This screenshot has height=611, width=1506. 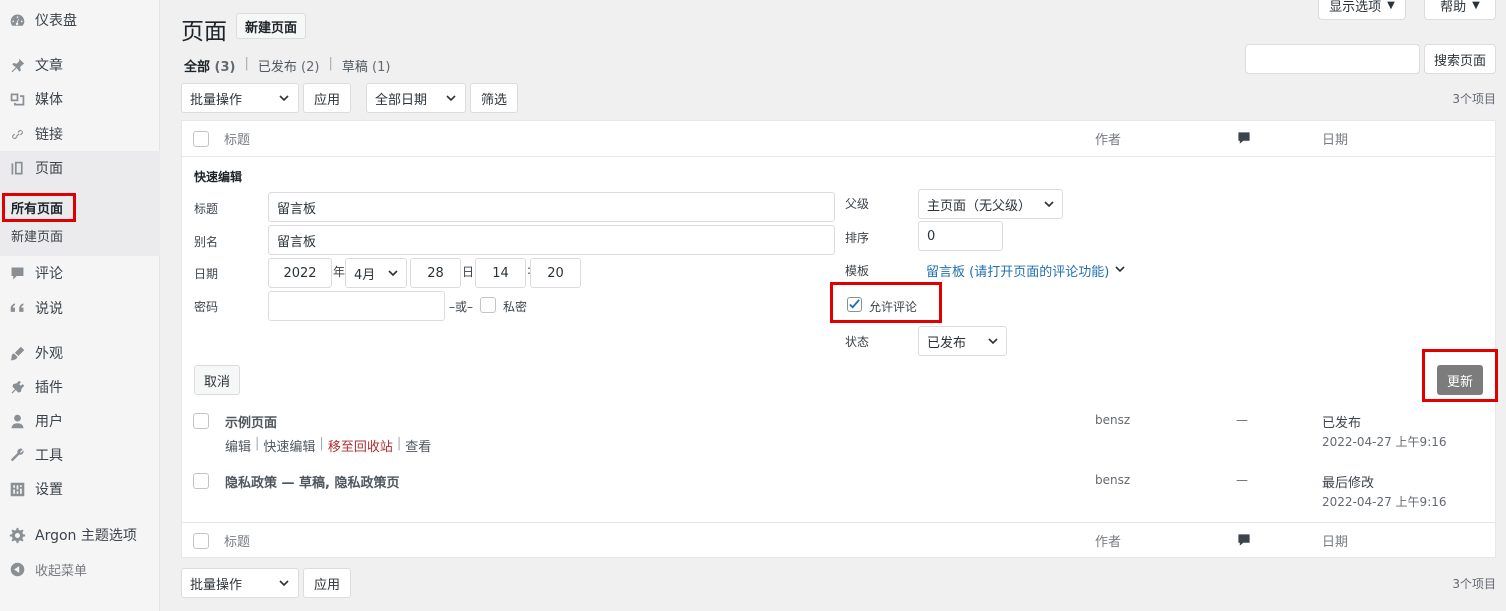 What do you see at coordinates (555, 273) in the screenshot?
I see `minute-input: 20` at bounding box center [555, 273].